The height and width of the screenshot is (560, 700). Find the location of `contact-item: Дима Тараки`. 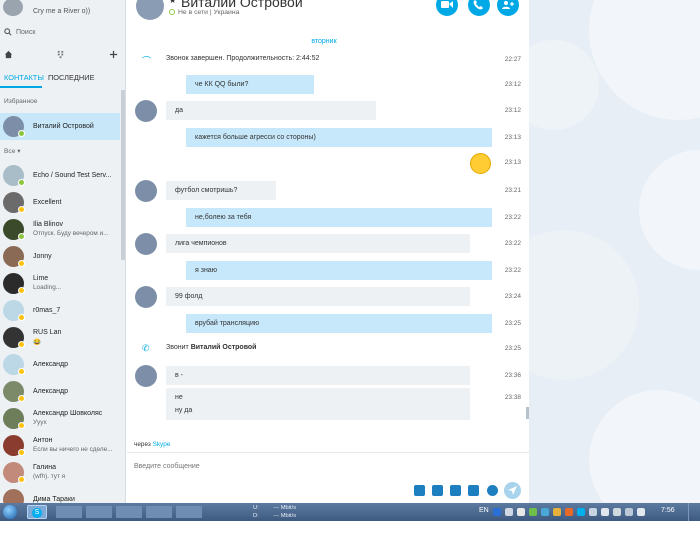

contact-item: Дима Тараки is located at coordinates (60, 494).